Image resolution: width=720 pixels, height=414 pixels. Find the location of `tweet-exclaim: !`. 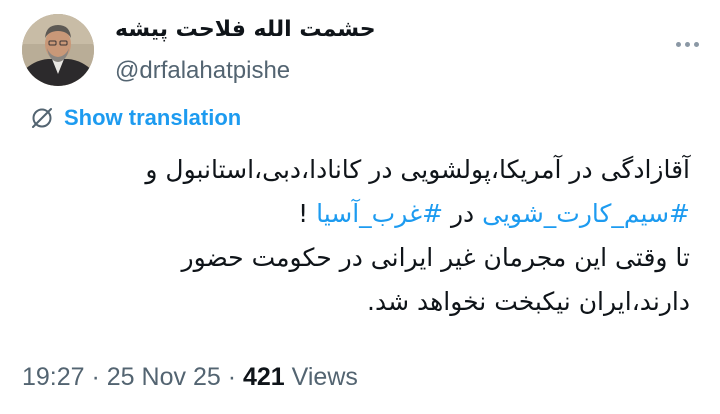

tweet-exclaim: ! is located at coordinates (307, 213).